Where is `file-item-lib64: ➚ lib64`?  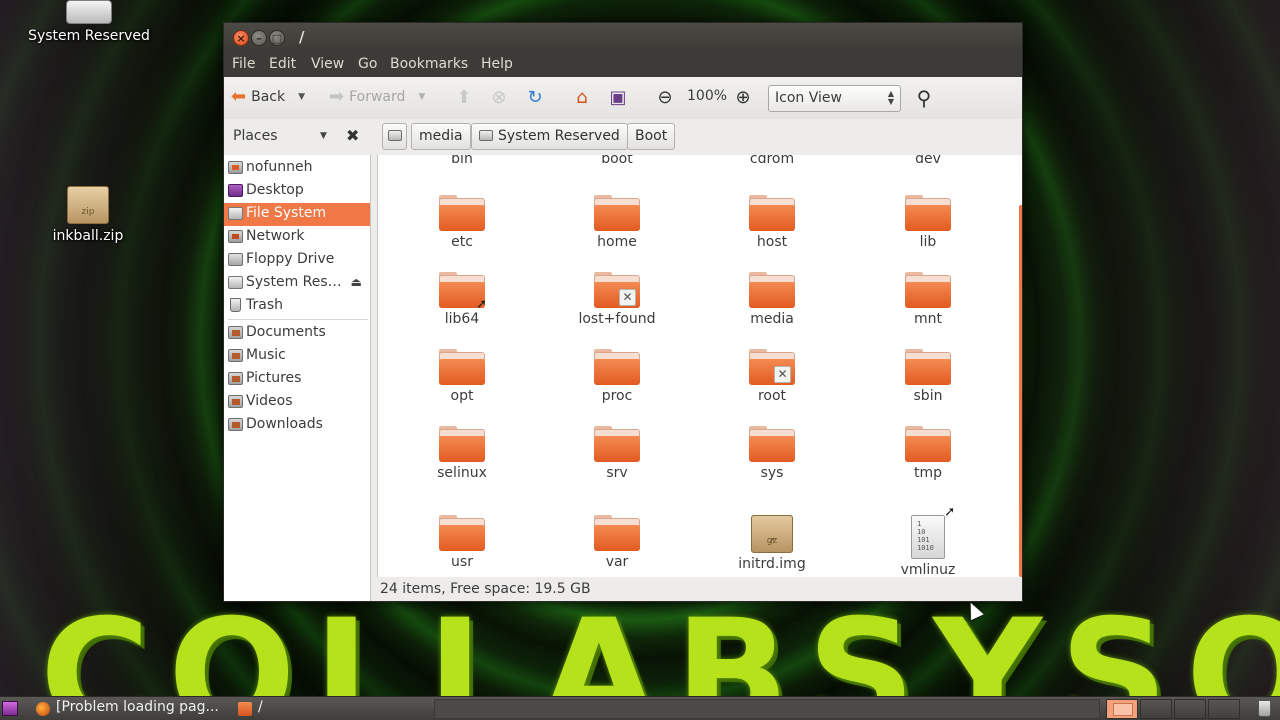 file-item-lib64: ➚ lib64 is located at coordinates (462, 299).